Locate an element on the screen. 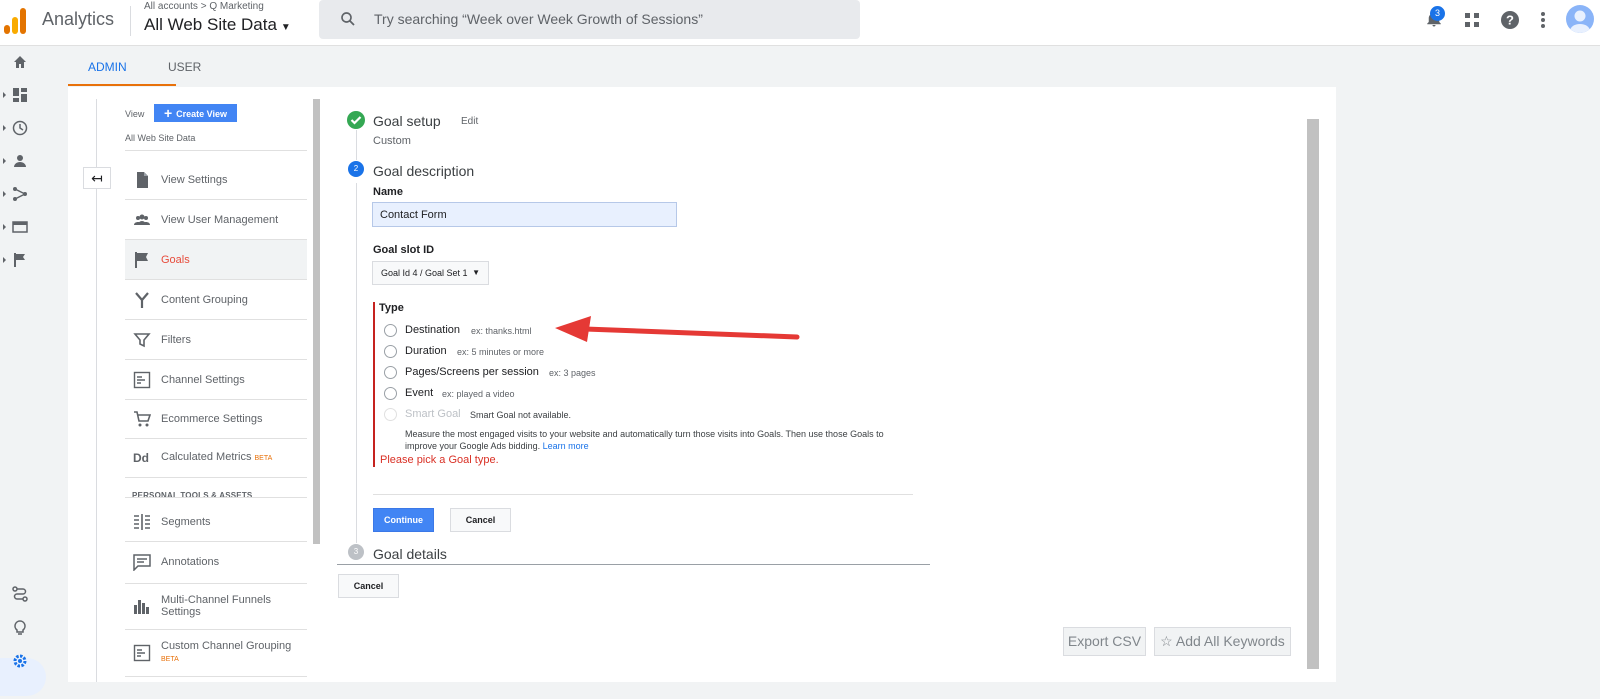 The width and height of the screenshot is (1600, 699). nav-view-settings: View Settings is located at coordinates (216, 179).